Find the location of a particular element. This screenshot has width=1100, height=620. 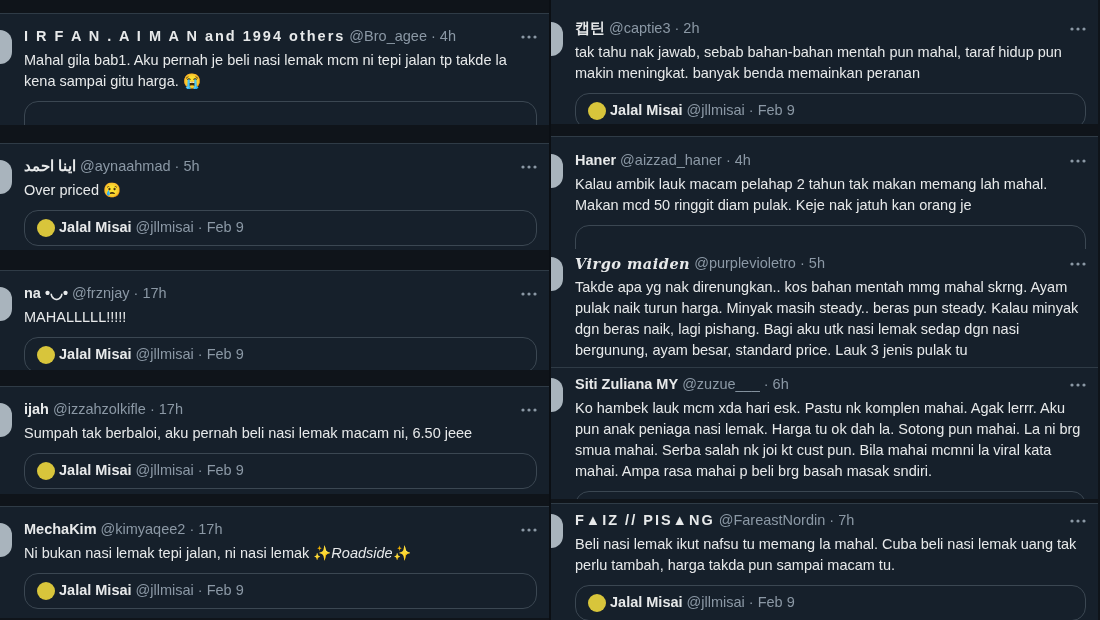

handle-and-time: @aynaahmad · 5h is located at coordinates (140, 166).